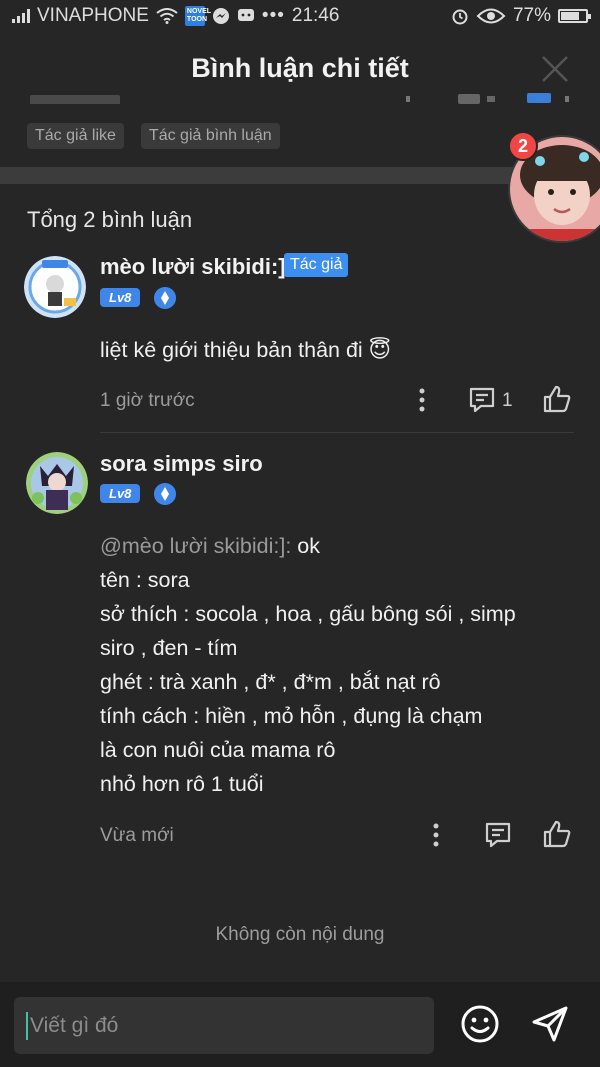 Image resolution: width=600 pixels, height=1067 pixels. I want to click on end-of-content-note: Không còn nội dung, so click(300, 934).